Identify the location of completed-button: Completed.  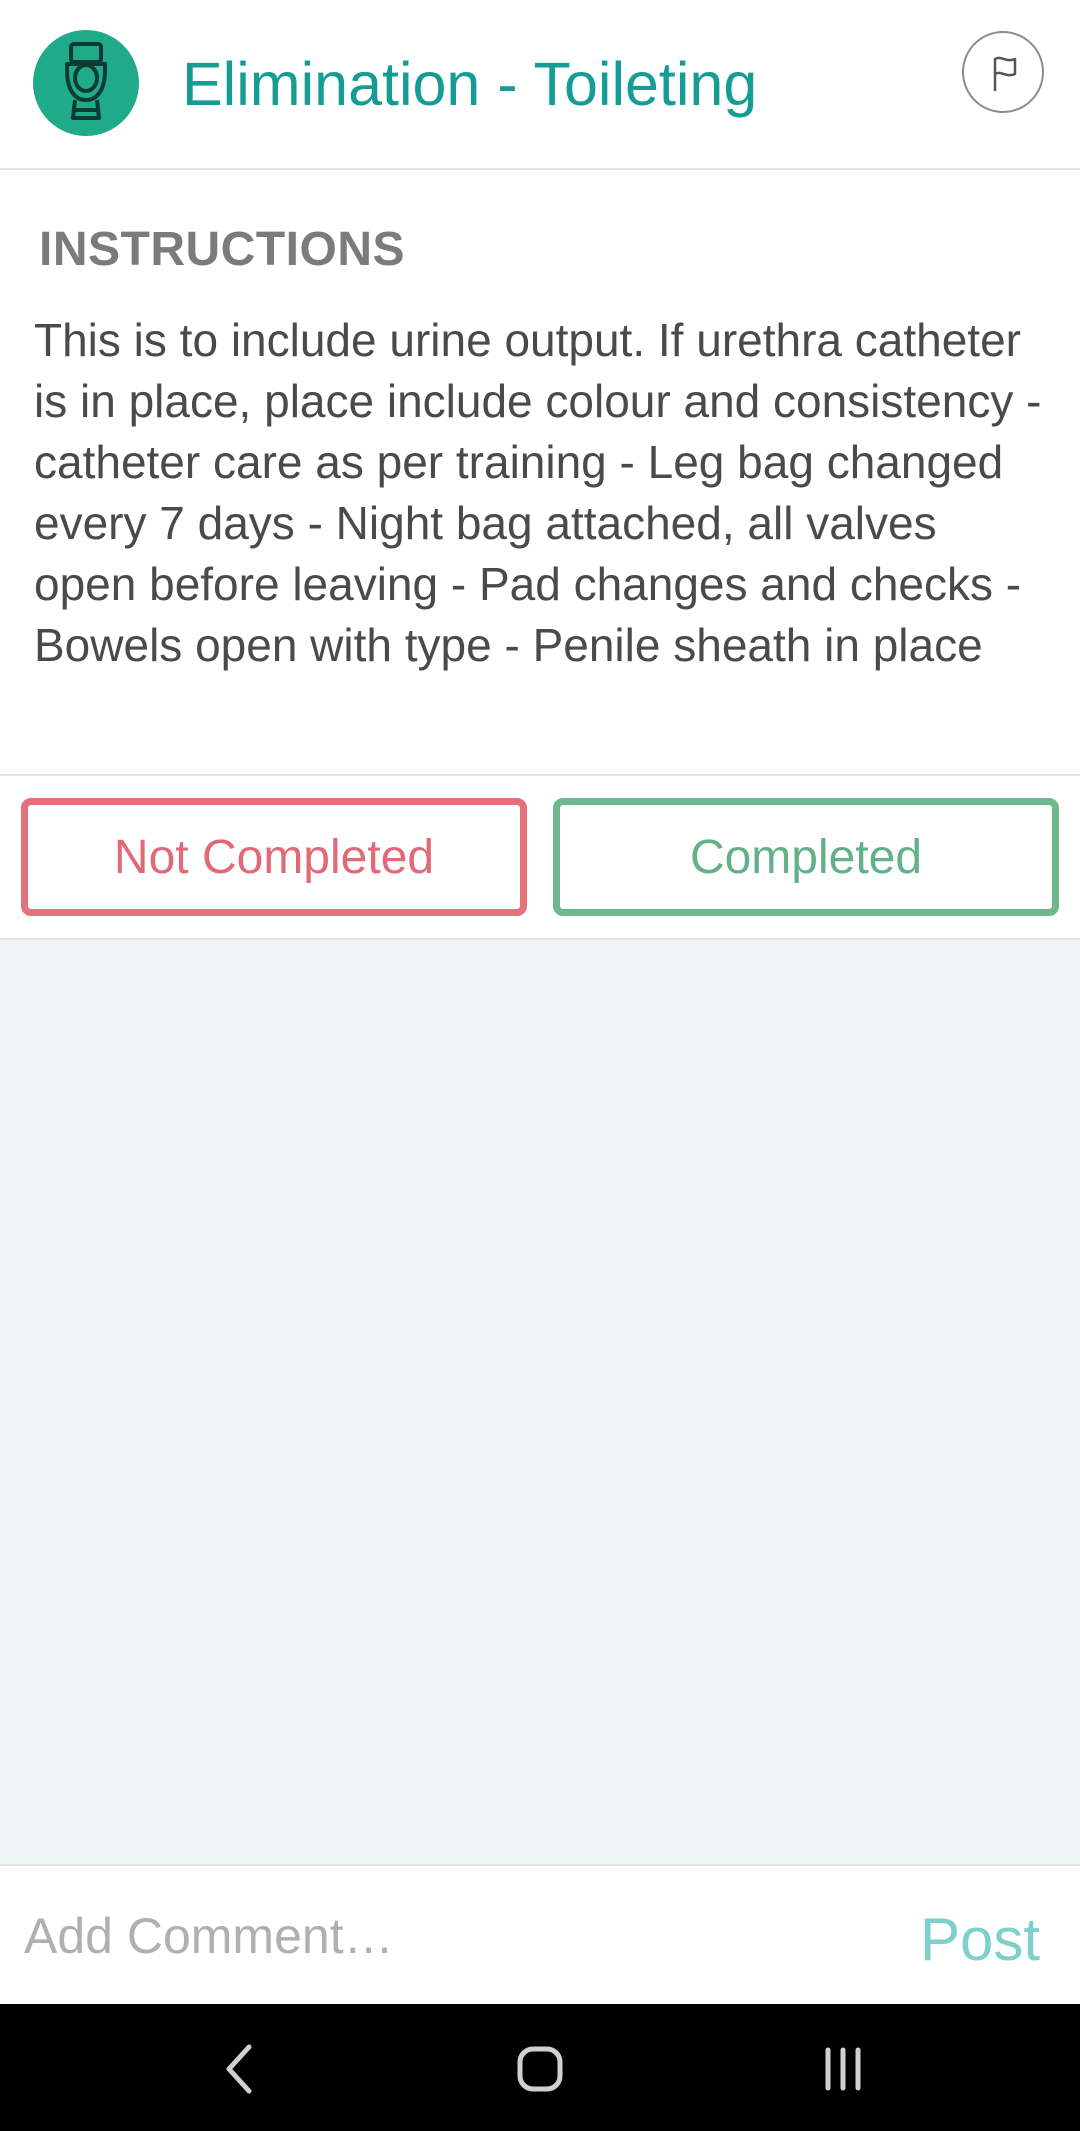
(806, 857).